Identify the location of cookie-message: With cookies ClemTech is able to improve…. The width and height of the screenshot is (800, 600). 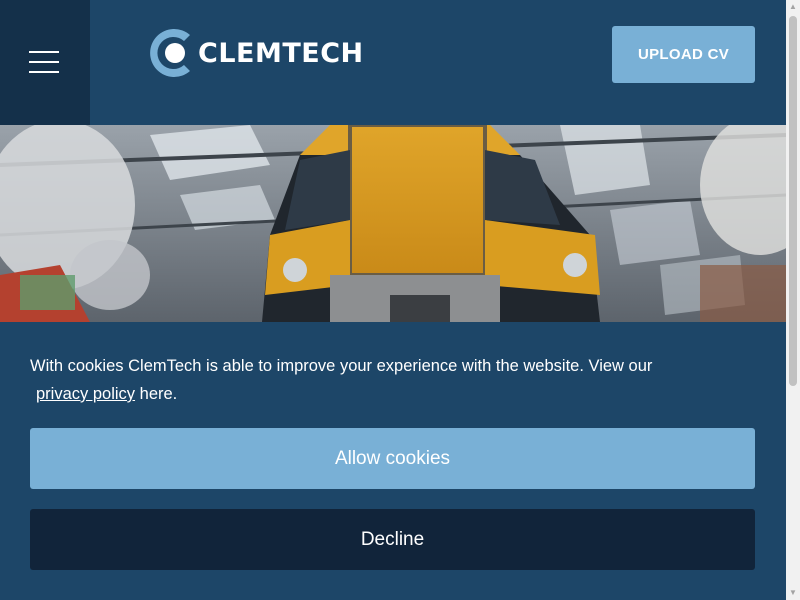
(380, 380).